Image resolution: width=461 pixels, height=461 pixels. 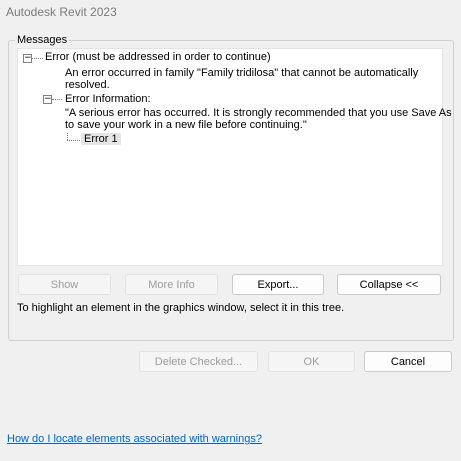 I want to click on root-expand-toggle: −, so click(x=27, y=58).